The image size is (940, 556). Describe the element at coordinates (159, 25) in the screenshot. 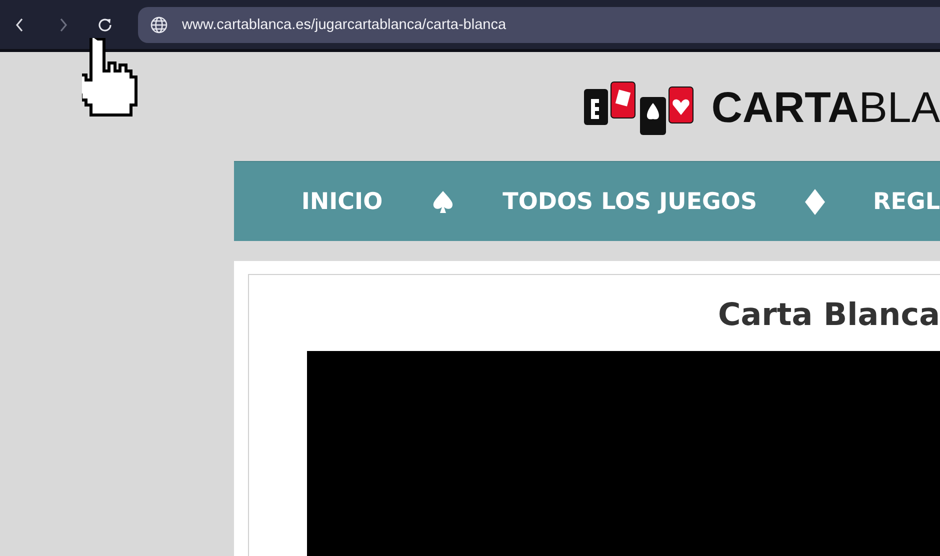

I see `globe-icon` at that location.